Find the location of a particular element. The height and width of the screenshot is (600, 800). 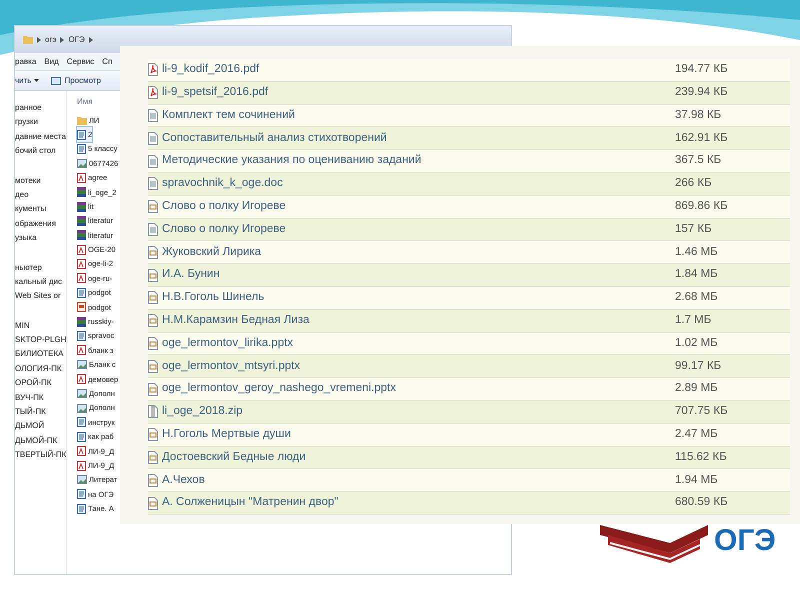

menu-item: равка is located at coordinates (25, 62).